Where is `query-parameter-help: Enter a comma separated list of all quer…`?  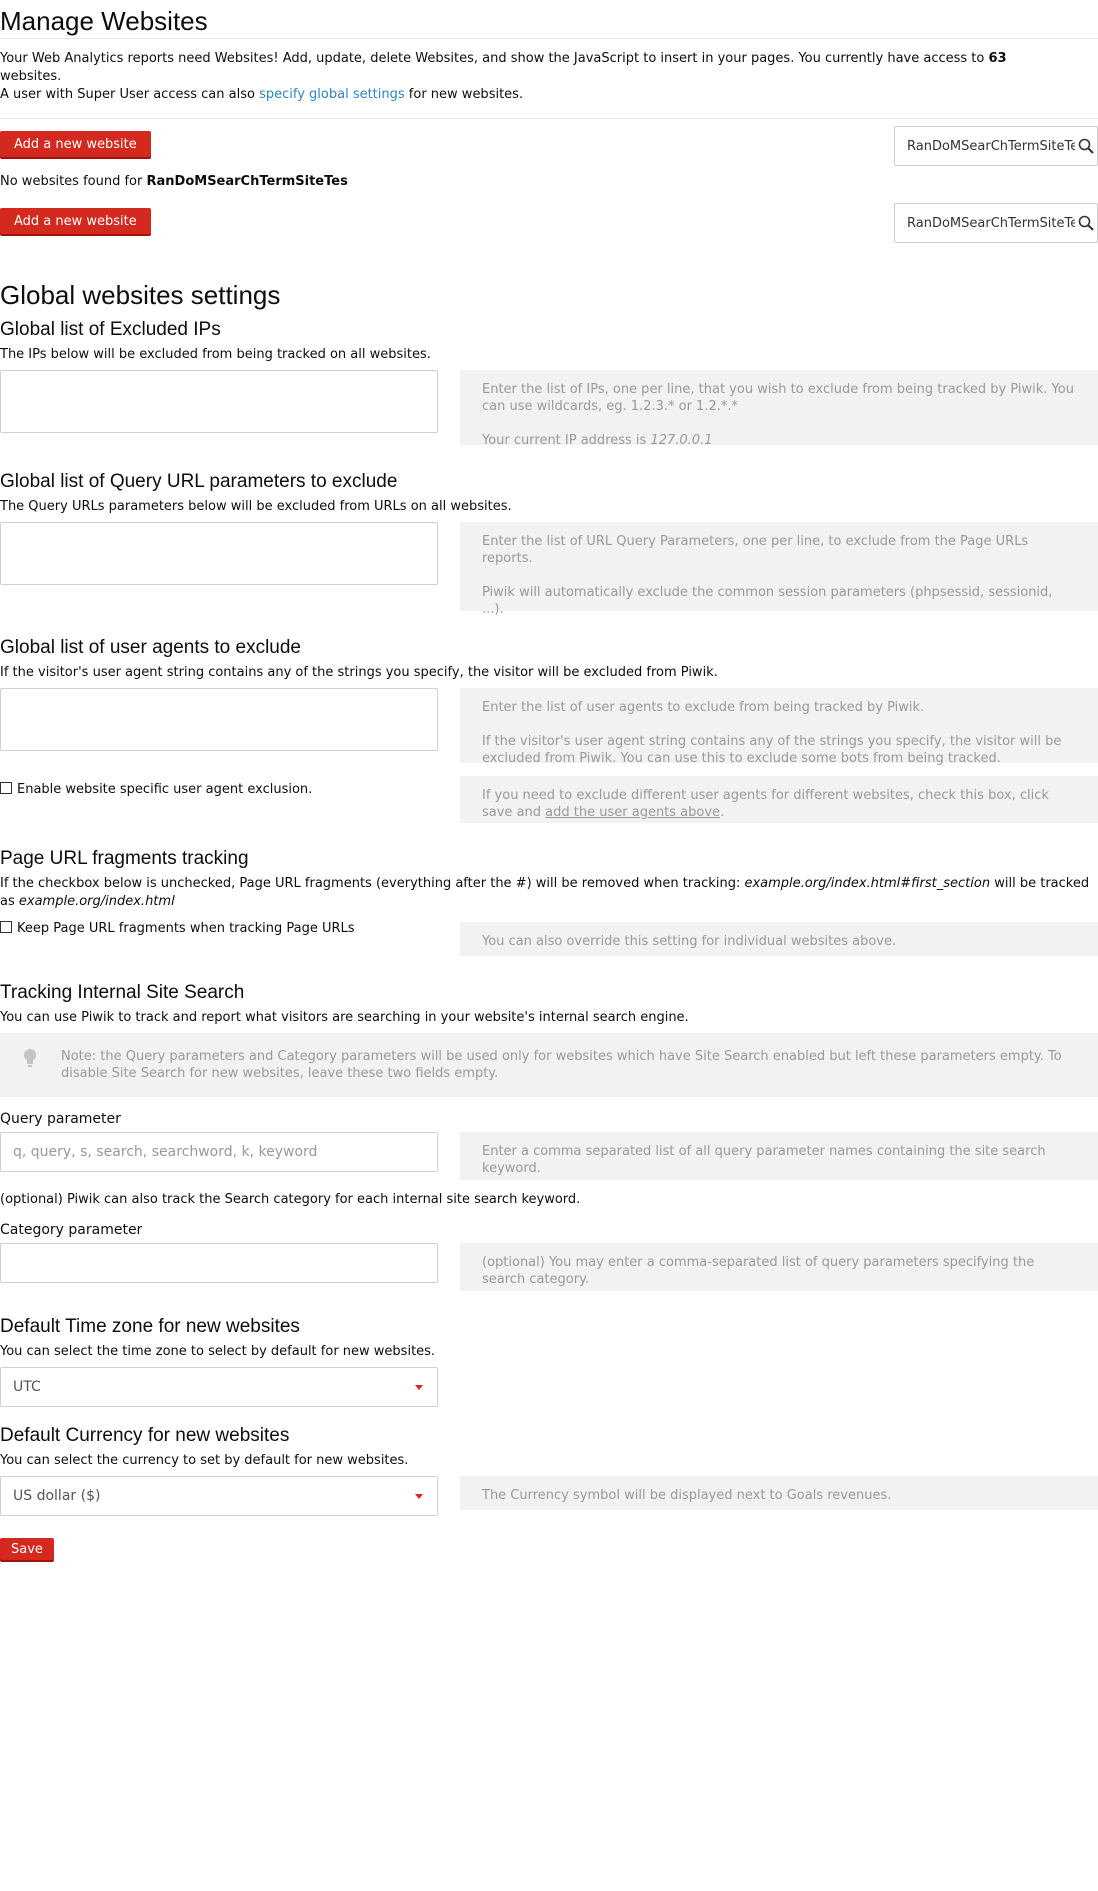
query-parameter-help: Enter a comma separated list of all quer… is located at coordinates (779, 1156).